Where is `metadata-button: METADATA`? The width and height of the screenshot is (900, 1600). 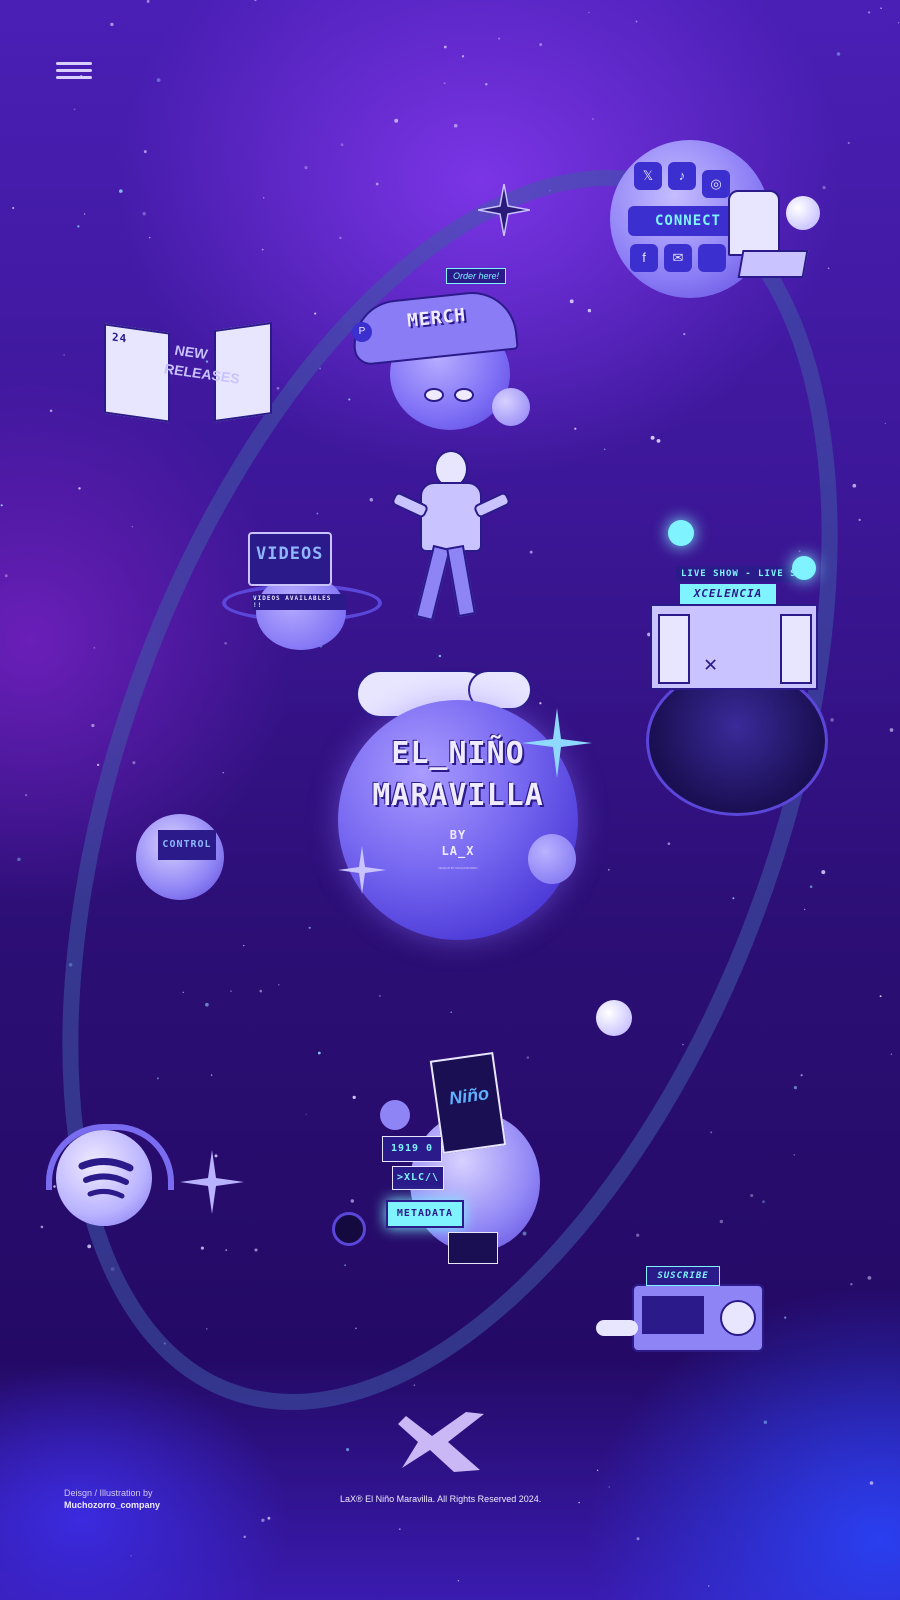 metadata-button: METADATA is located at coordinates (425, 1214).